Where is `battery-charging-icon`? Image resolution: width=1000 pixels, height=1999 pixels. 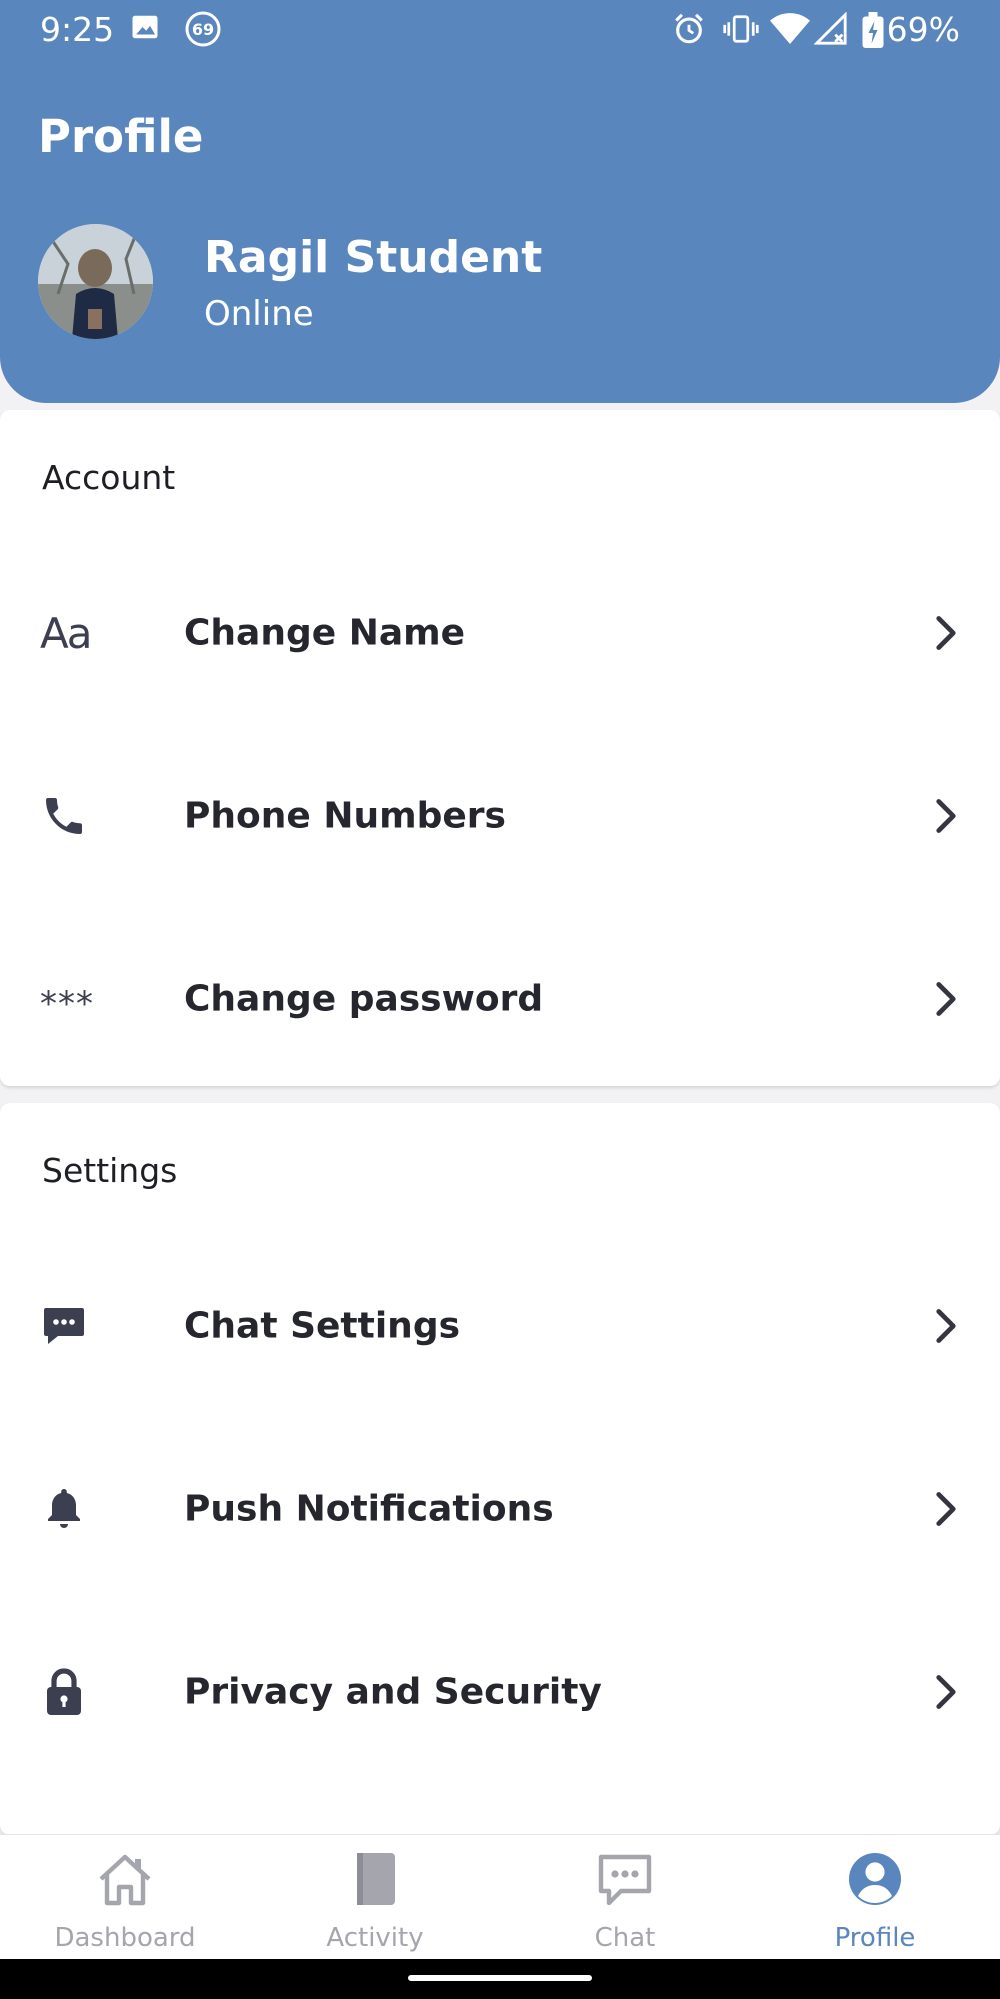 battery-charging-icon is located at coordinates (873, 30).